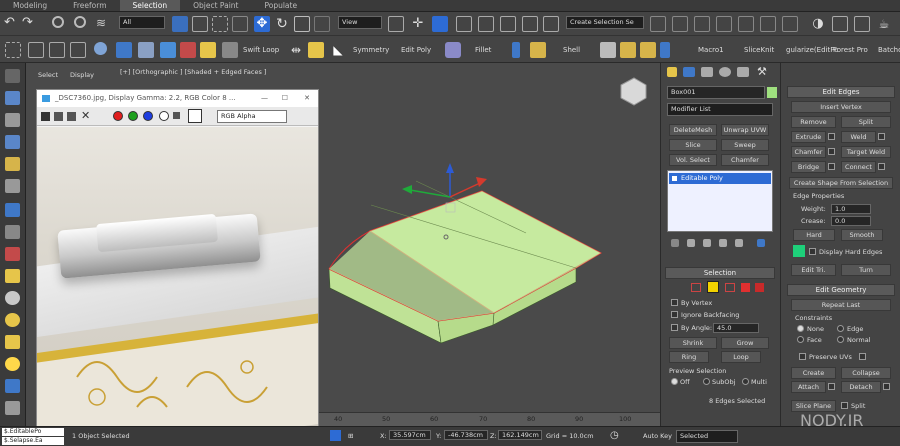 This screenshot has height=446, width=900. What do you see at coordinates (768, 24) in the screenshot?
I see `curve-editor-icon` at bounding box center [768, 24].